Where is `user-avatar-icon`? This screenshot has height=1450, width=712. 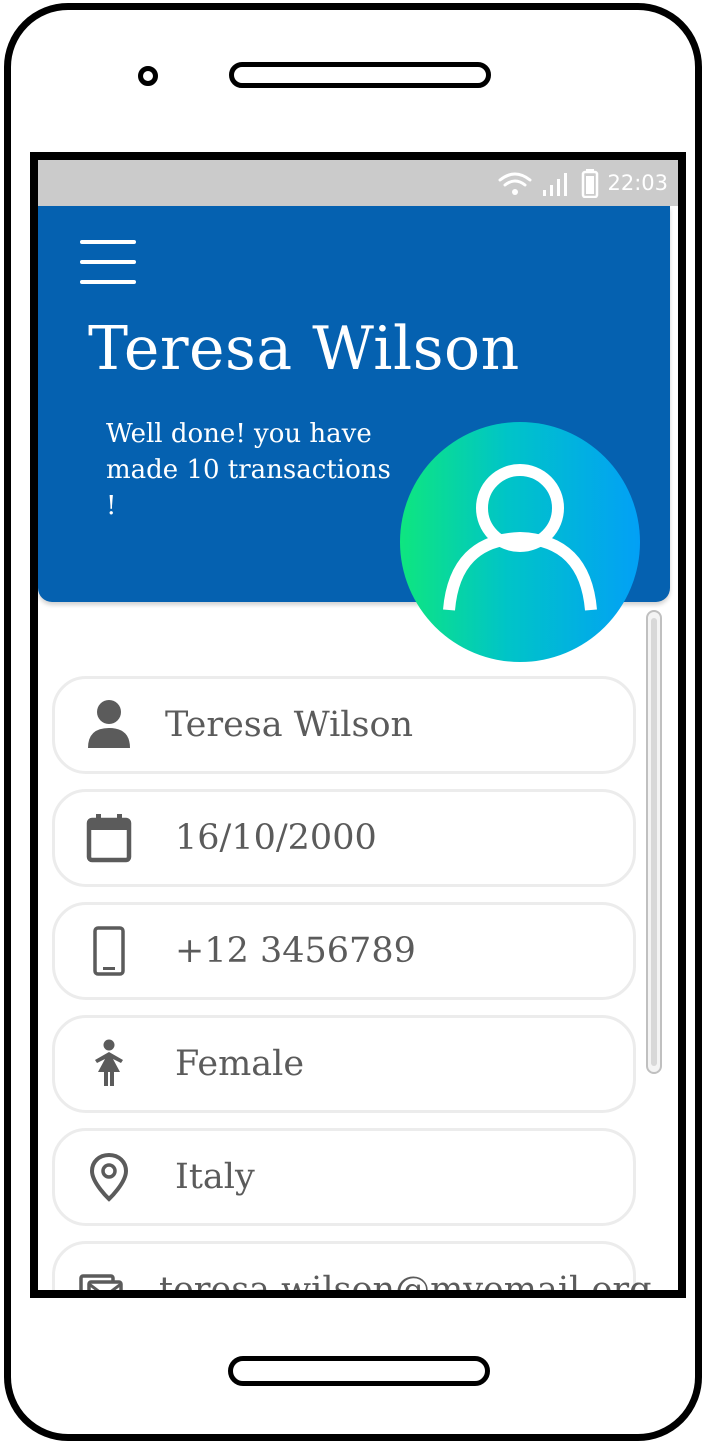
user-avatar-icon is located at coordinates (520, 537).